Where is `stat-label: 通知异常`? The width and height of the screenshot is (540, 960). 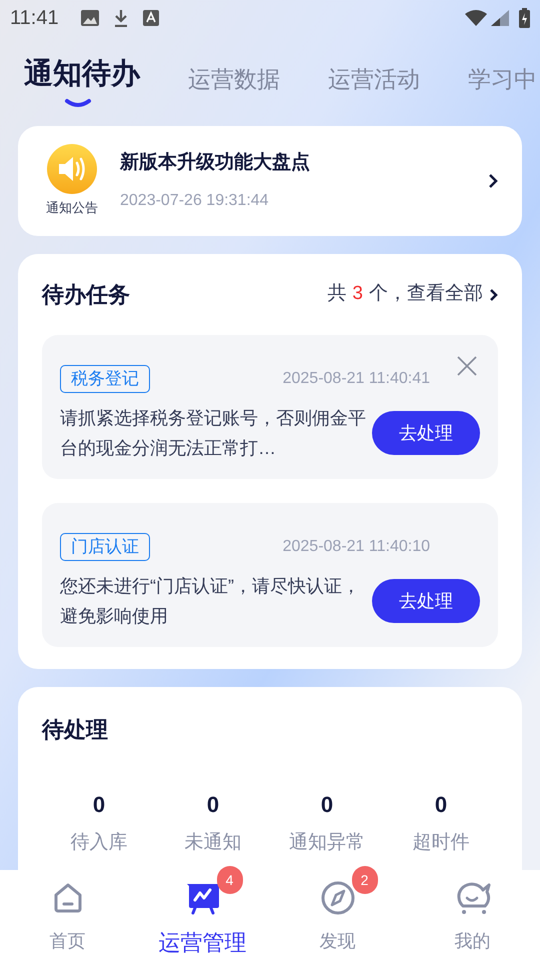 stat-label: 通知异常 is located at coordinates (327, 843).